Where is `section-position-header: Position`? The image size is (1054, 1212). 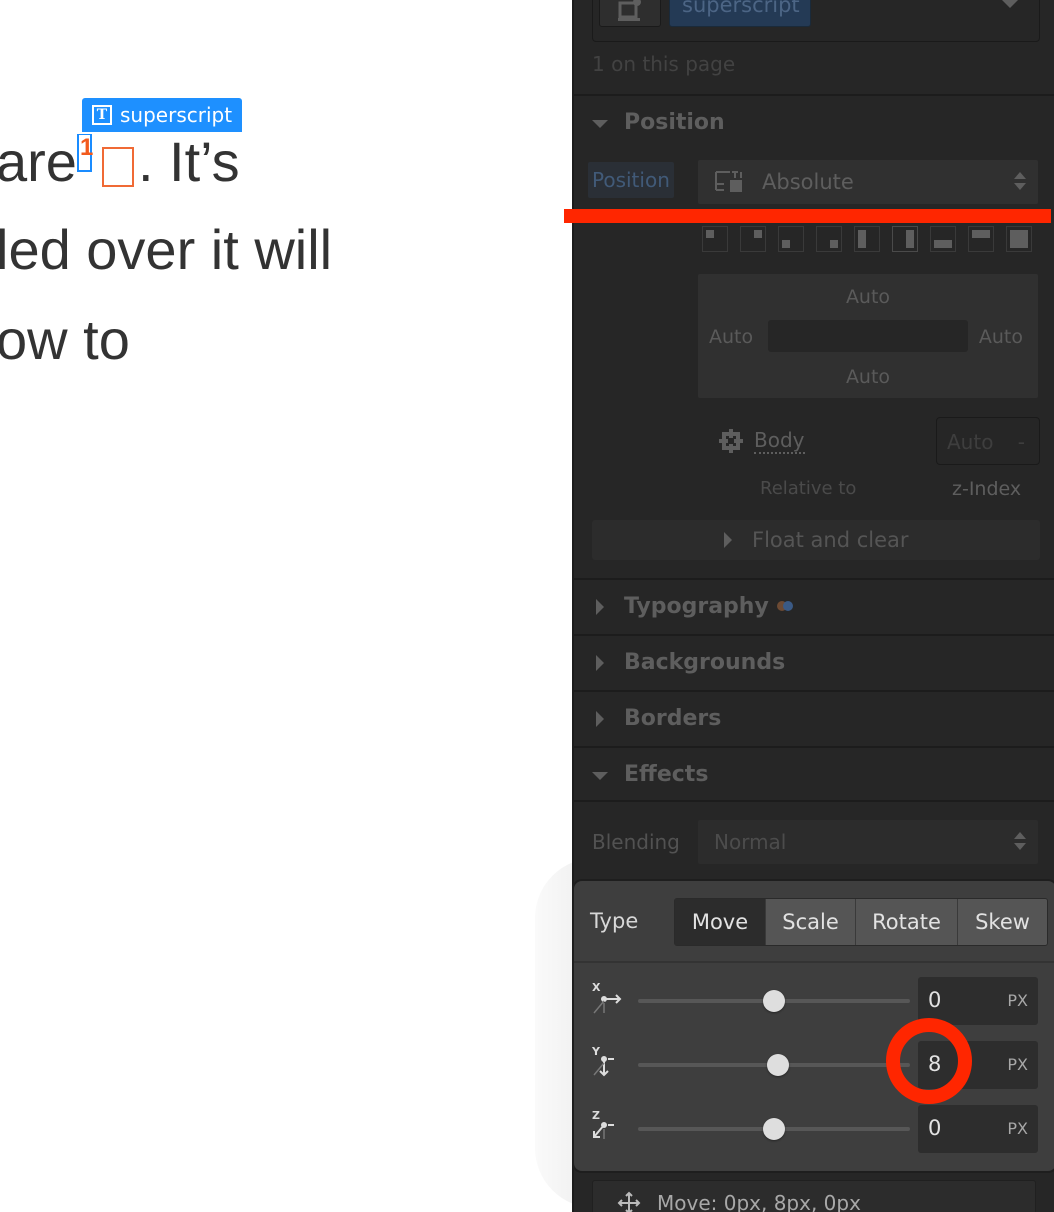 section-position-header: Position is located at coordinates (814, 121).